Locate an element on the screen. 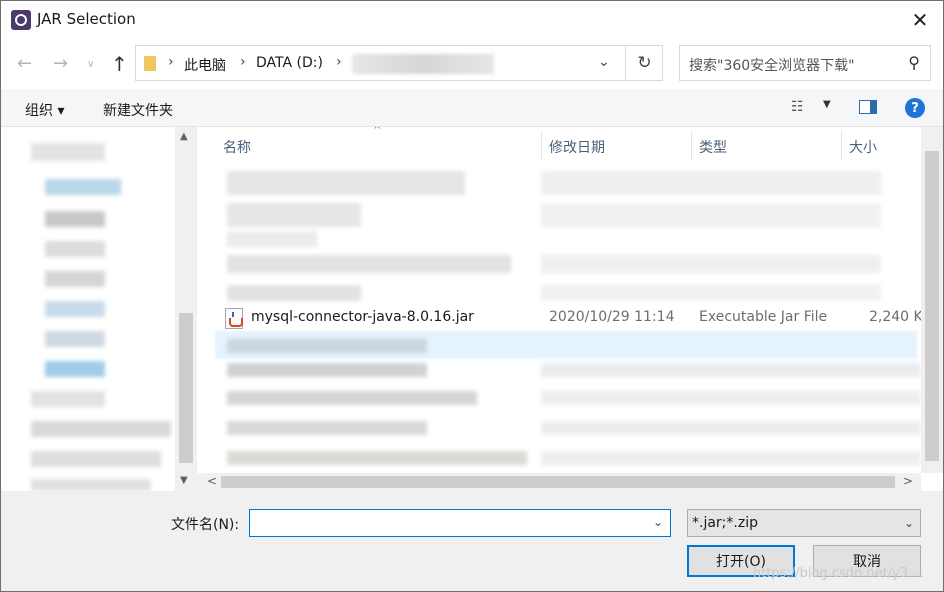 Image resolution: width=944 pixels, height=592 pixels. title-bar: JAR Selection ✕ is located at coordinates (472, 20).